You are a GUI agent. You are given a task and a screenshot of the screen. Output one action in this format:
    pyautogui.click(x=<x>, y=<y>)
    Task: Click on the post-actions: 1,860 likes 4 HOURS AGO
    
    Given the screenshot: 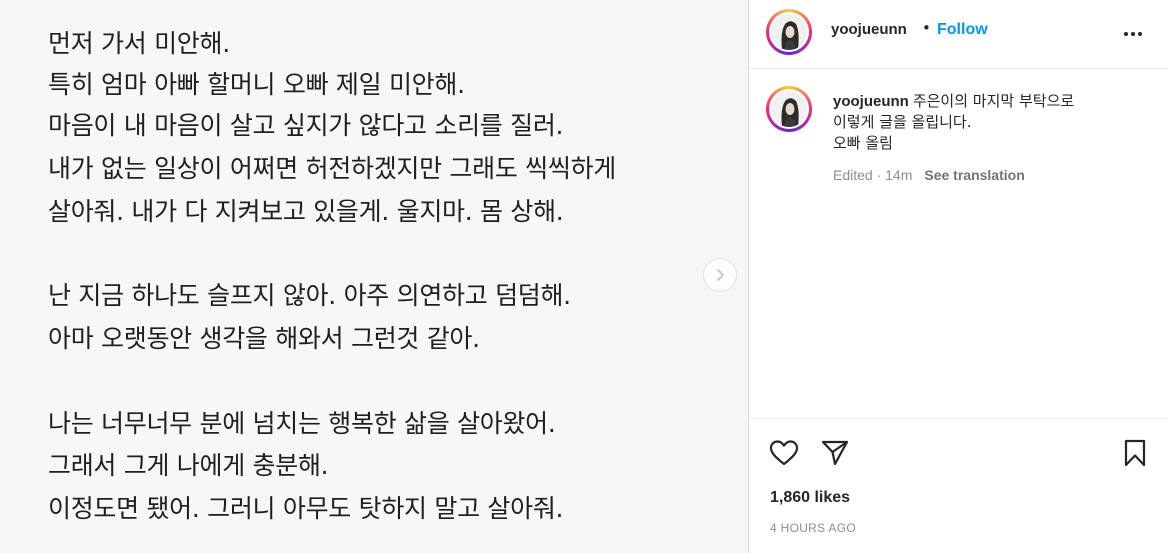 What is the action you would take?
    pyautogui.click(x=958, y=485)
    